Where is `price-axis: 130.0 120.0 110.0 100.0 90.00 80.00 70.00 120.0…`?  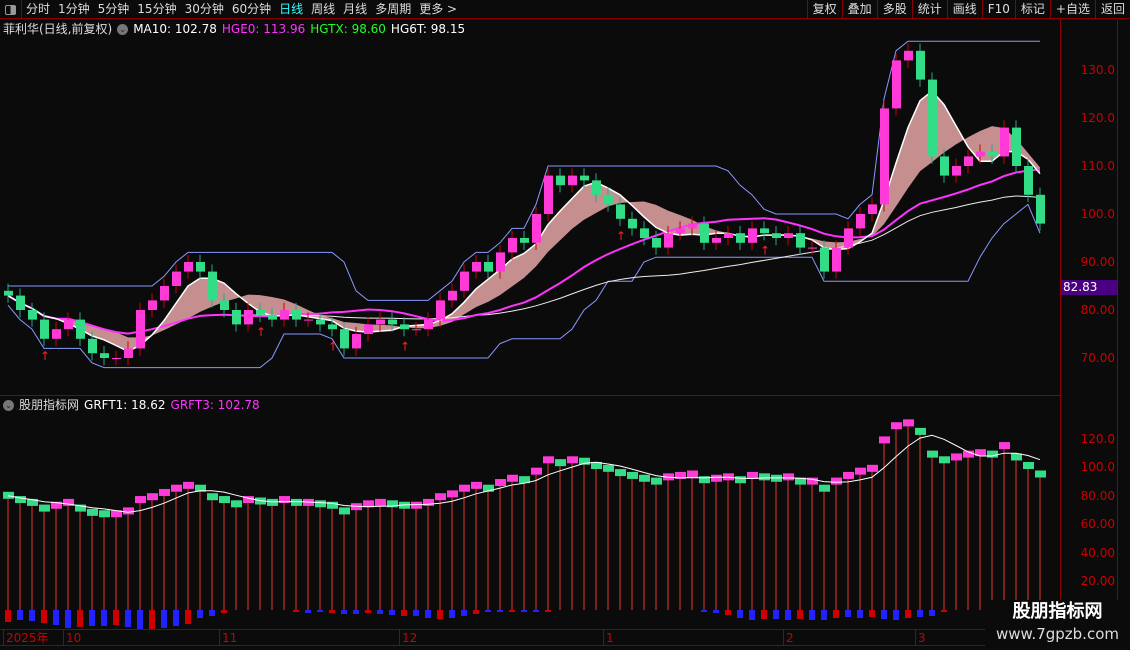 price-axis: 130.0 120.0 110.0 100.0 90.00 80.00 70.00 120.0… is located at coordinates (1089, 325).